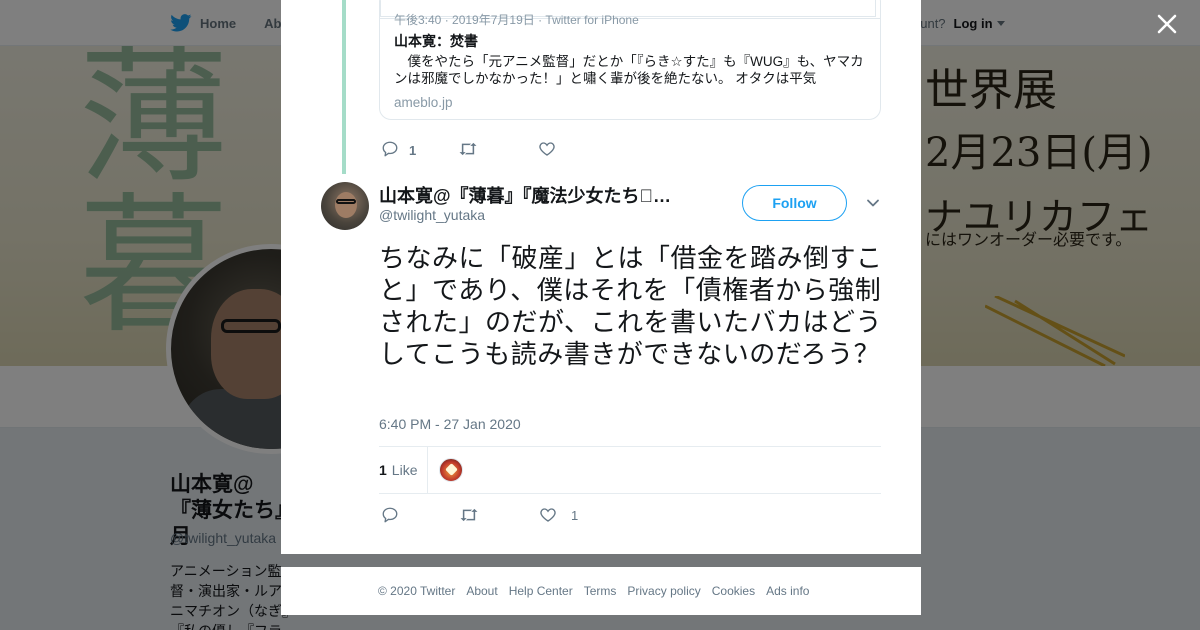 This screenshot has width=1200, height=630. What do you see at coordinates (787, 591) in the screenshot?
I see `footer-link-ads: Ads info` at bounding box center [787, 591].